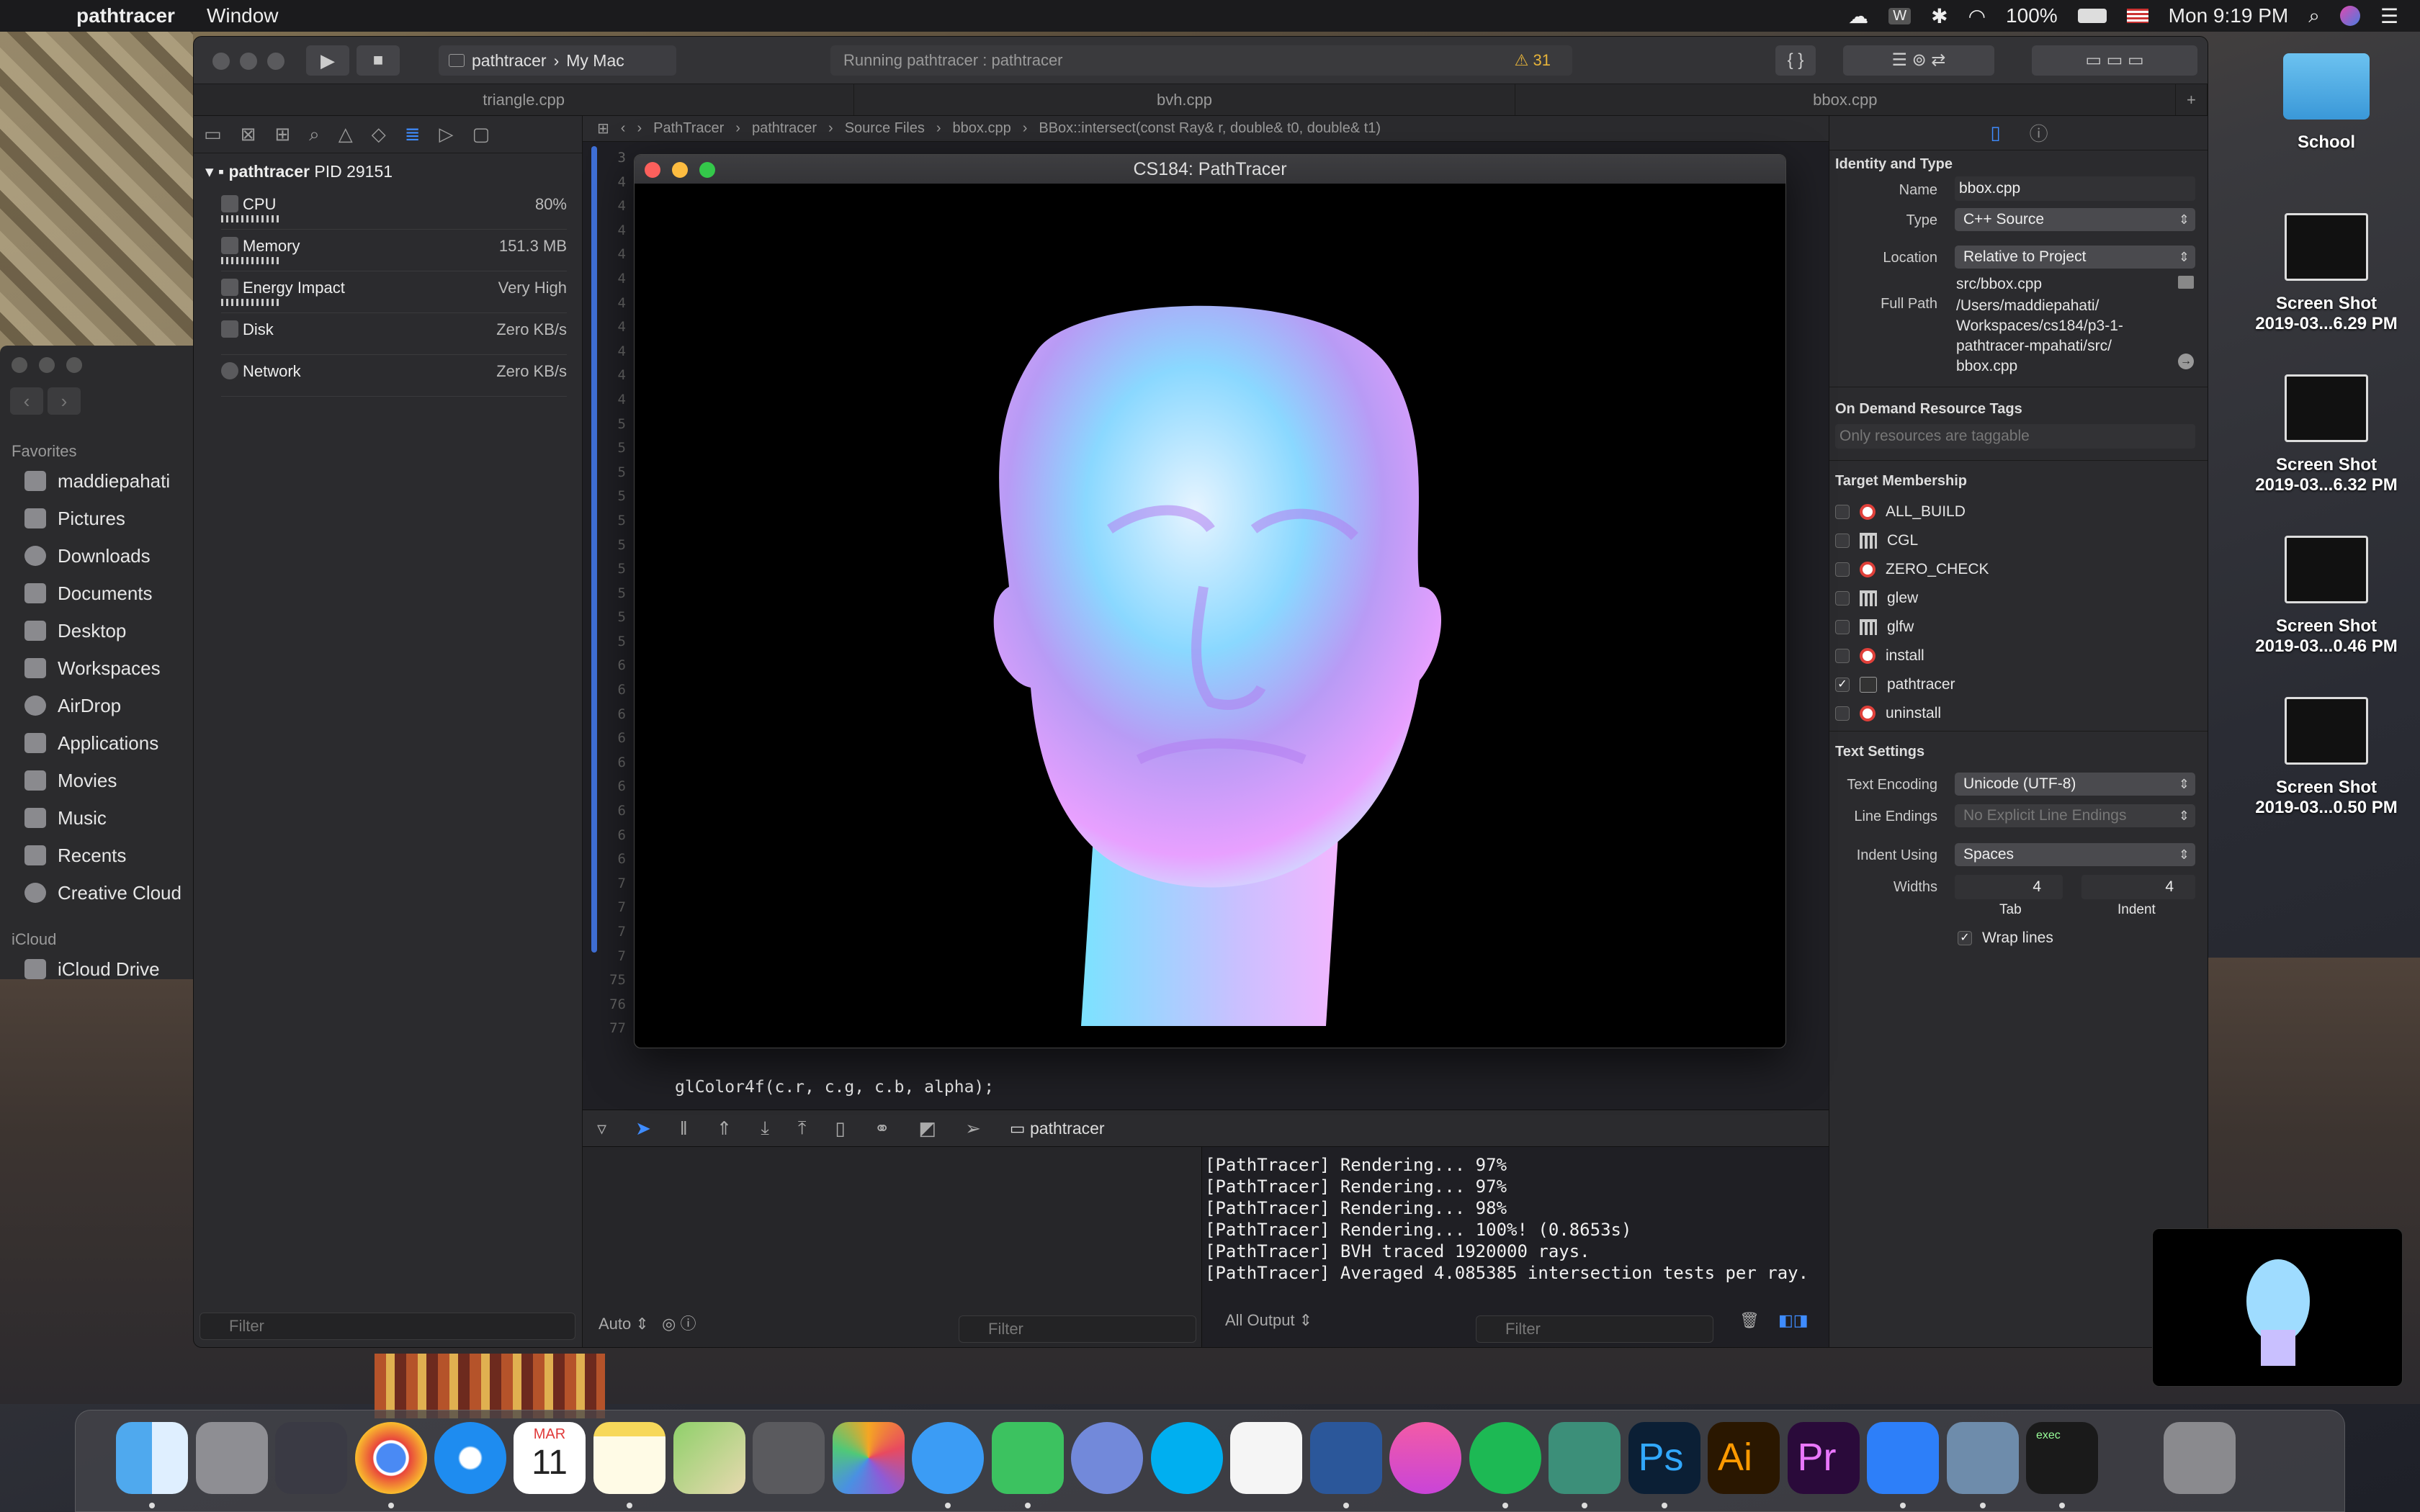 This screenshot has width=2420, height=1512. I want to click on target-row-glfw: glfw, so click(1874, 627).